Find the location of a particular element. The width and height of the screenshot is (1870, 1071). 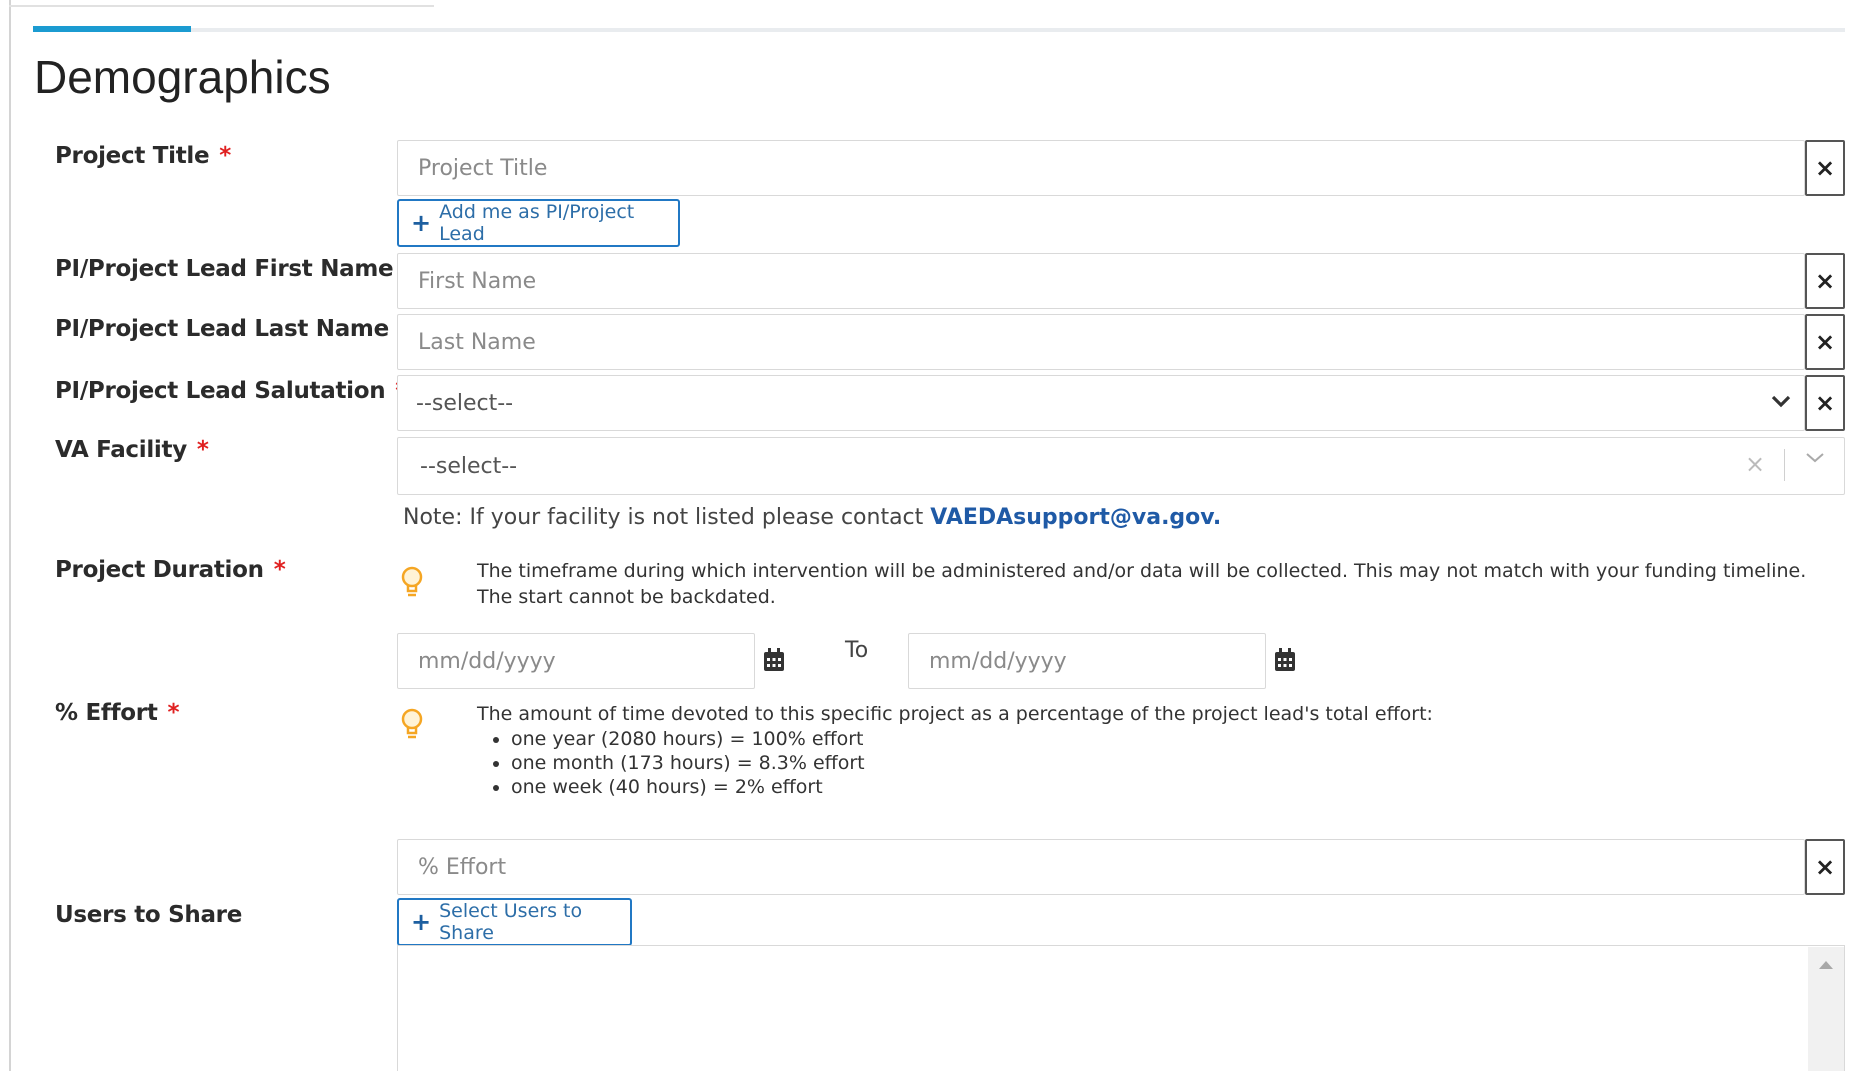

va-facility-clear-icon: × is located at coordinates (1755, 464).